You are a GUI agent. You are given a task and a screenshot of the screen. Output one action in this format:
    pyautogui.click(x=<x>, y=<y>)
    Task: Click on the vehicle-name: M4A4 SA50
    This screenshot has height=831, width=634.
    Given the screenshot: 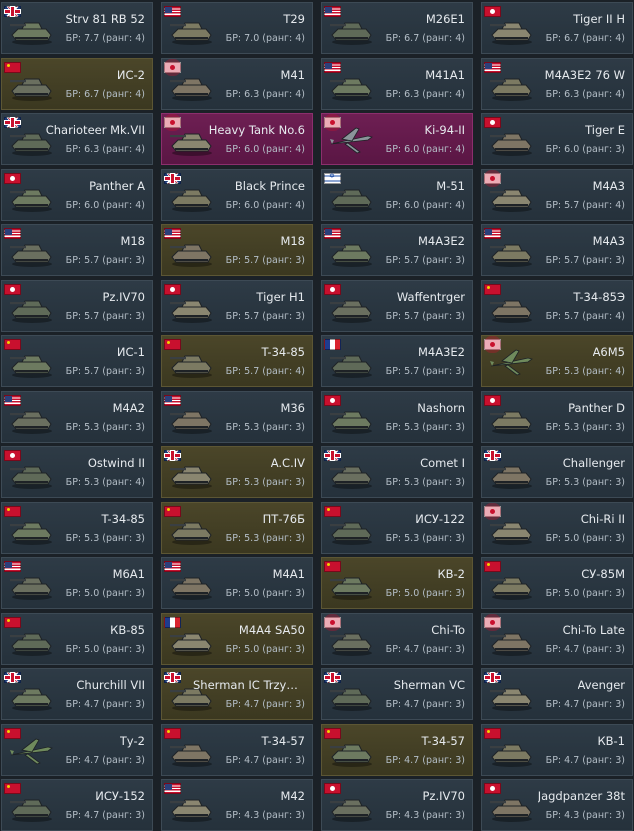 What is the action you would take?
    pyautogui.click(x=271, y=629)
    